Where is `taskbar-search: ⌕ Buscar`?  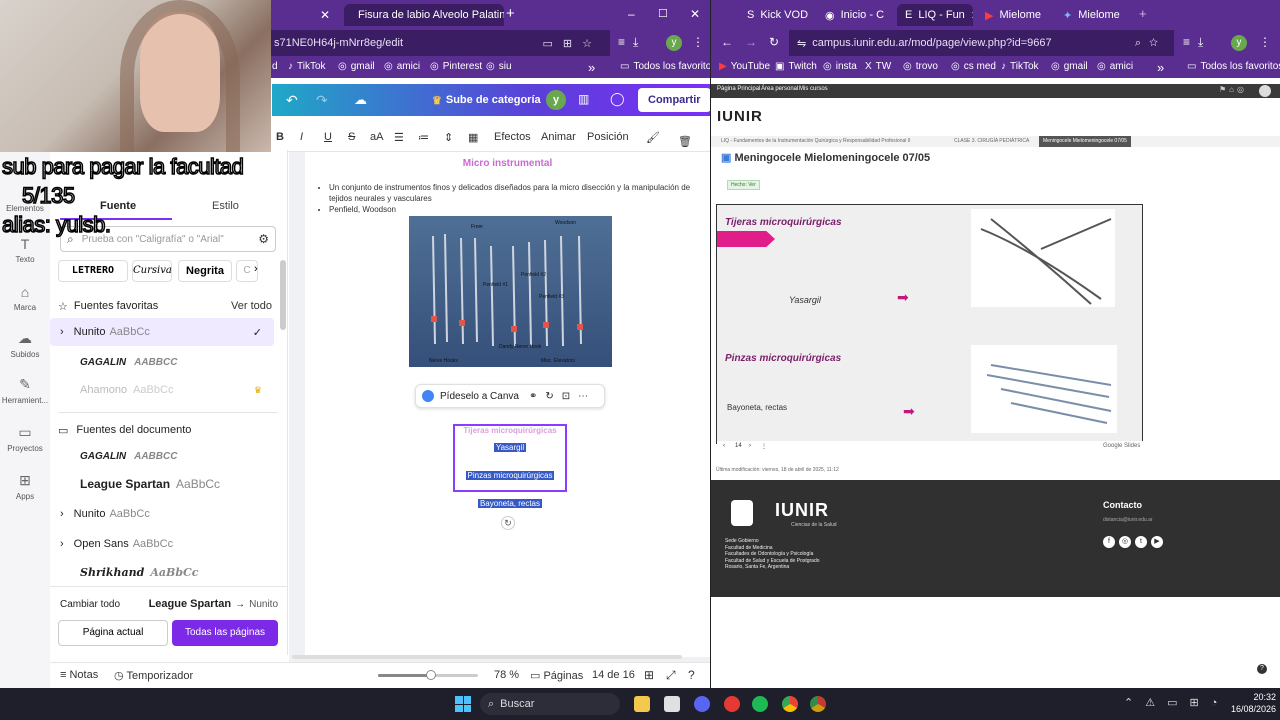 taskbar-search: ⌕ Buscar is located at coordinates (550, 704).